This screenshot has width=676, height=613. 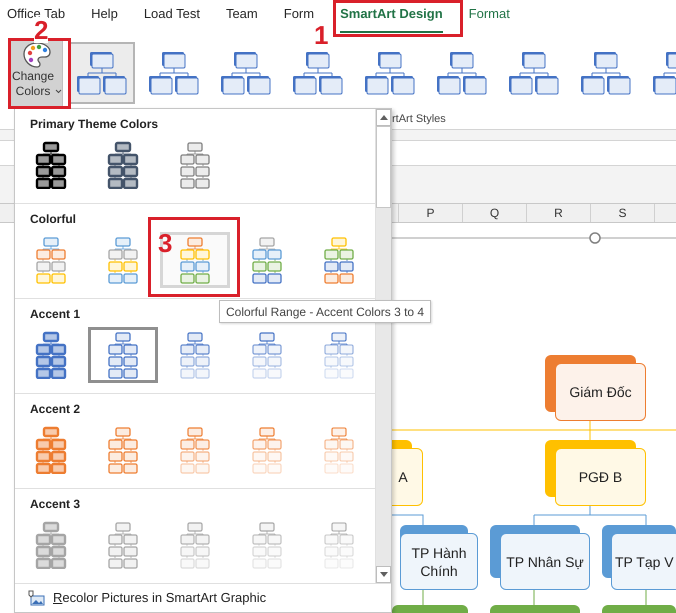 I want to click on scroll-up-icon, so click(x=384, y=117).